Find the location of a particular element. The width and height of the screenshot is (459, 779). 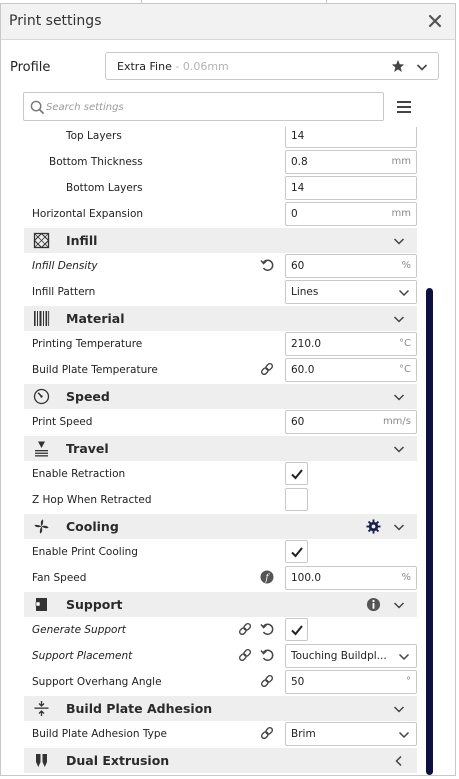

horizontal-expansion-input: 0 mm is located at coordinates (351, 214).